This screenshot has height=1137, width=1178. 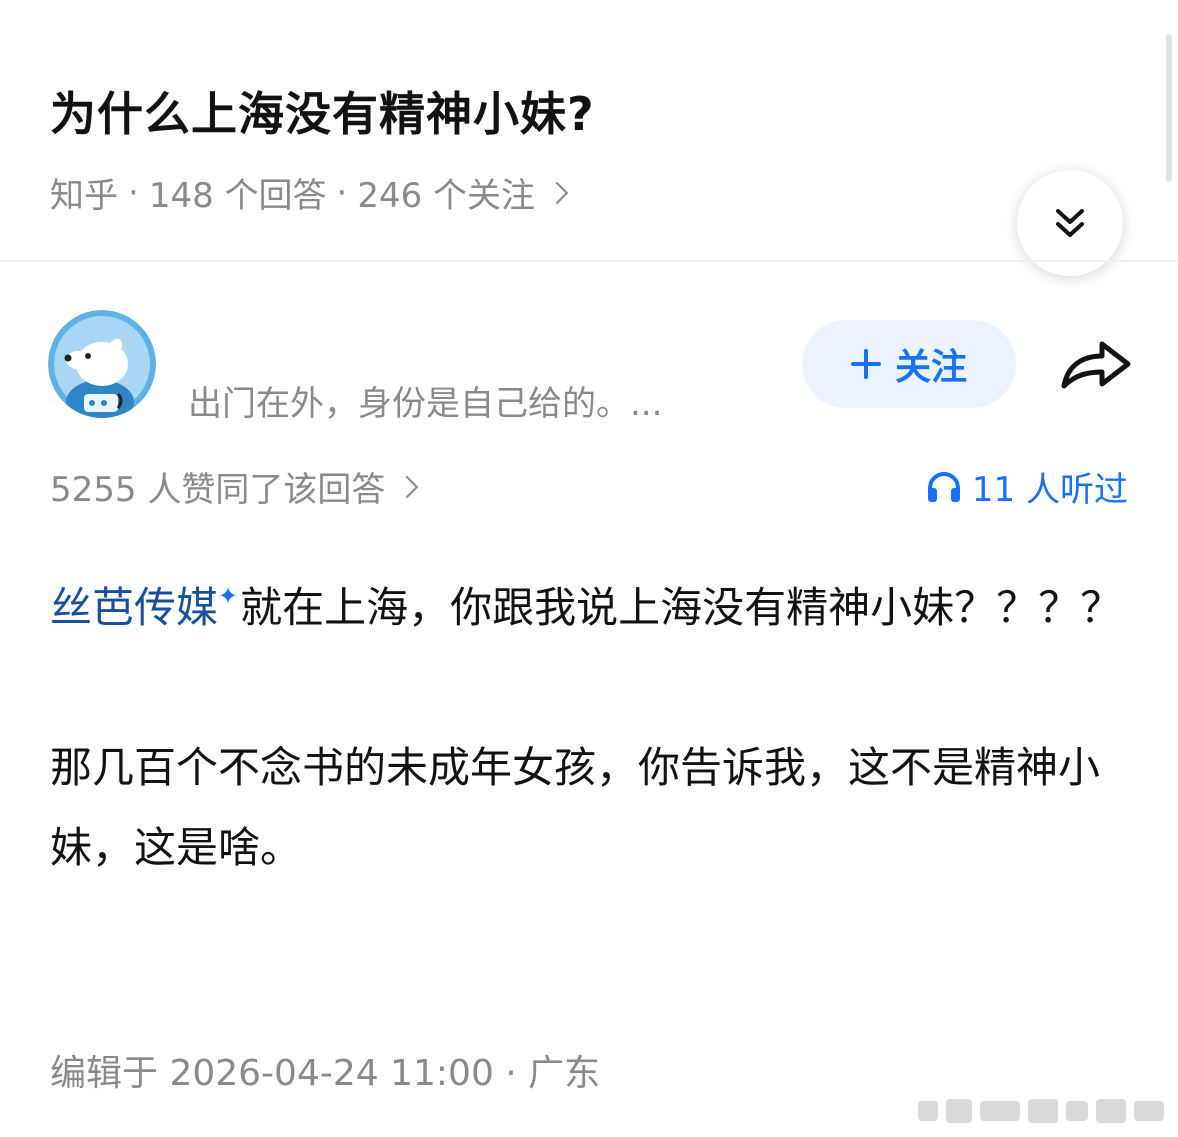 What do you see at coordinates (218, 490) in the screenshot?
I see `upvote-text: 5255 人赞同了该回答` at bounding box center [218, 490].